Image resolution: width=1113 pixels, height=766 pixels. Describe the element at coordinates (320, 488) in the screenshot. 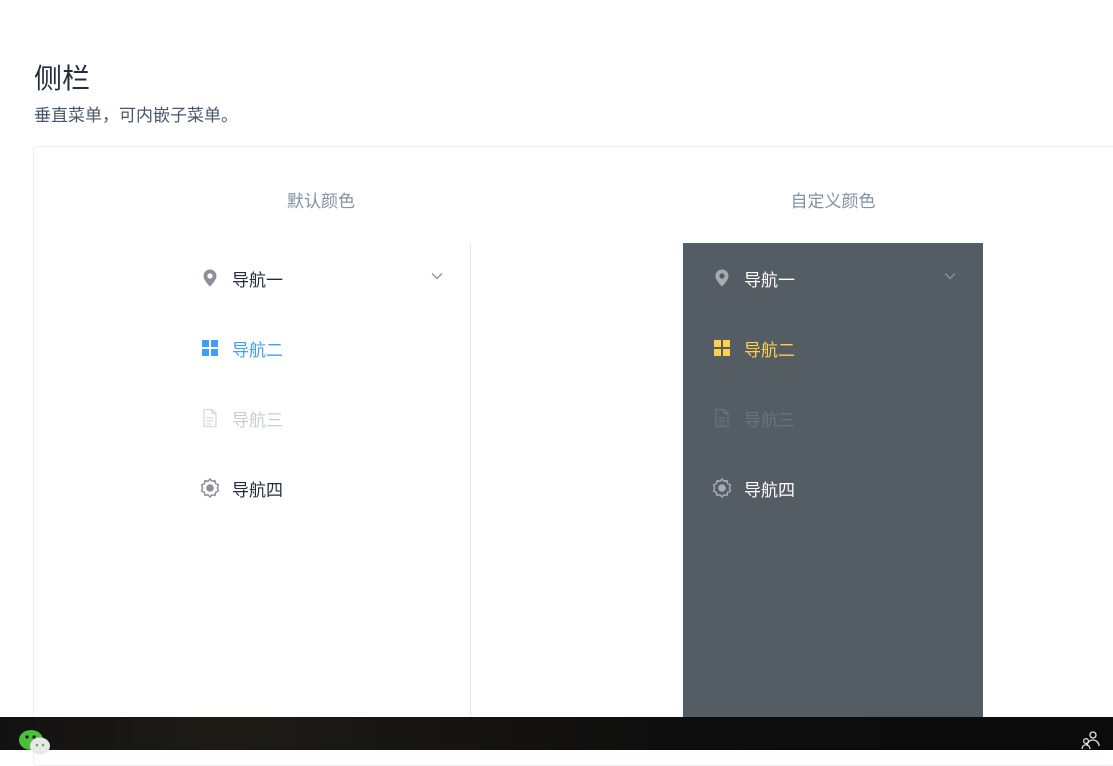

I see `default-menu-item-nav4: 导航四` at that location.